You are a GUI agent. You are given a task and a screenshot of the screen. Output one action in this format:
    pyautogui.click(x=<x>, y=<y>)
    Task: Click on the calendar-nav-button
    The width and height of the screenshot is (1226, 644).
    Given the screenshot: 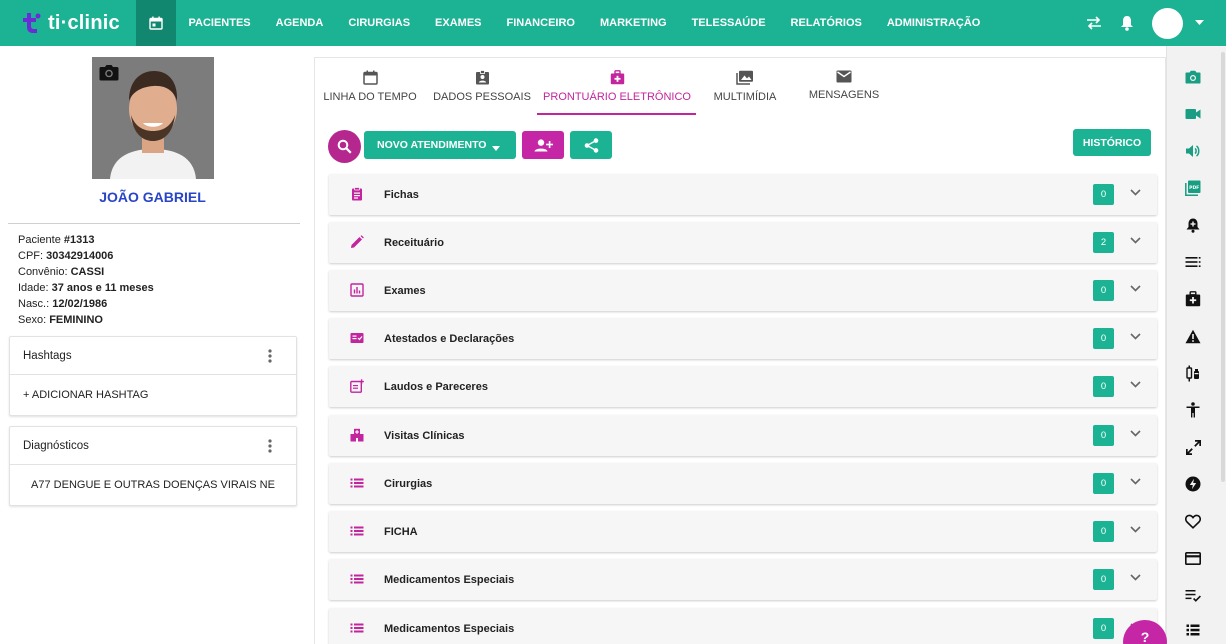 What is the action you would take?
    pyautogui.click(x=156, y=23)
    